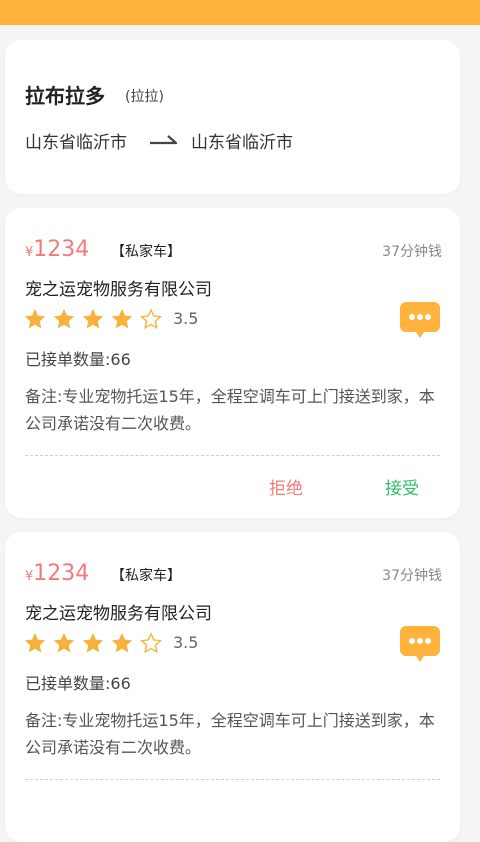  Describe the element at coordinates (164, 140) in the screenshot. I see `route-arrow-icon` at that location.